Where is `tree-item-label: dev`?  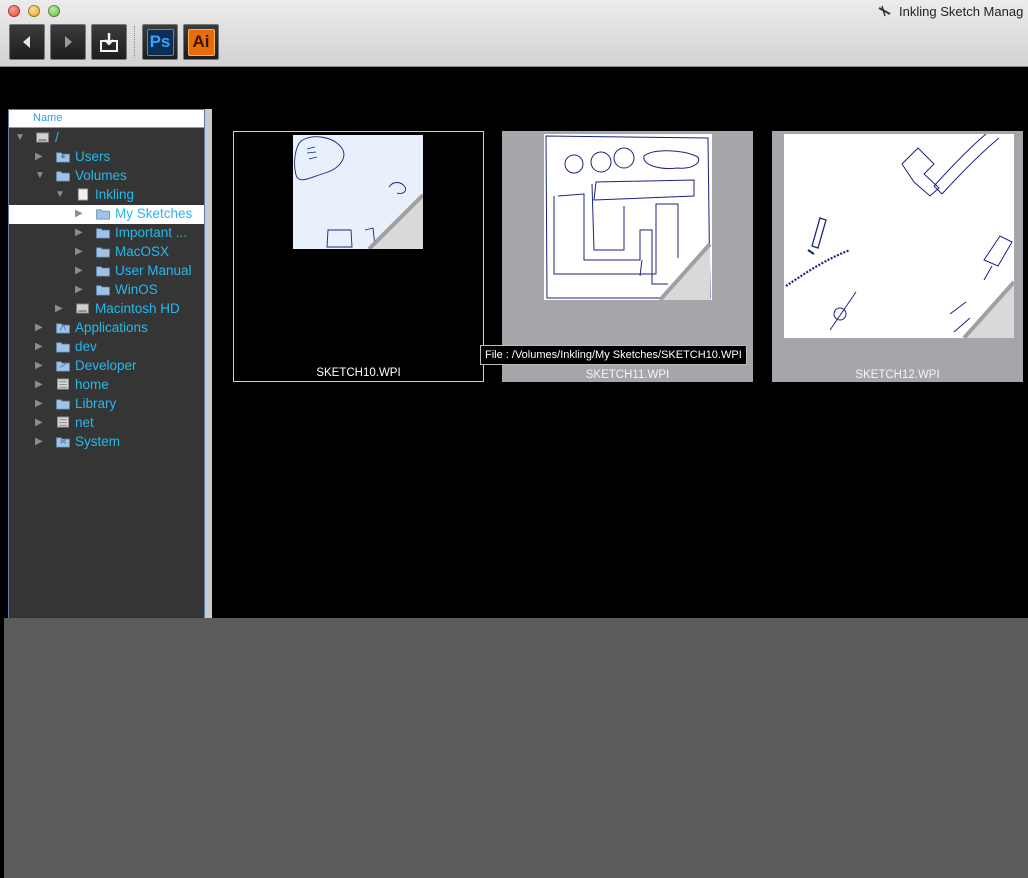
tree-item-label: dev is located at coordinates (86, 346).